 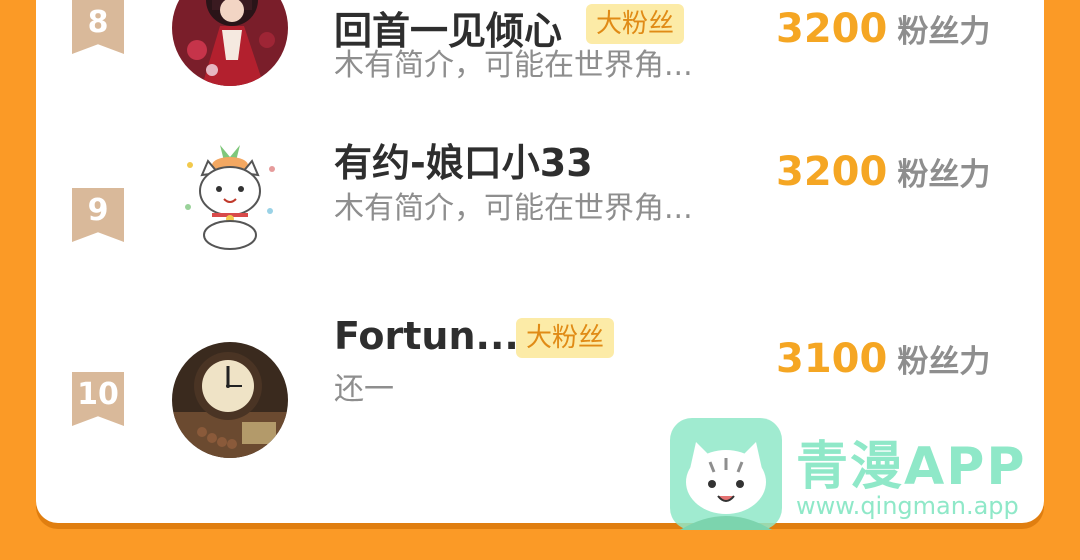 I want to click on watermark-logo, so click(x=726, y=474).